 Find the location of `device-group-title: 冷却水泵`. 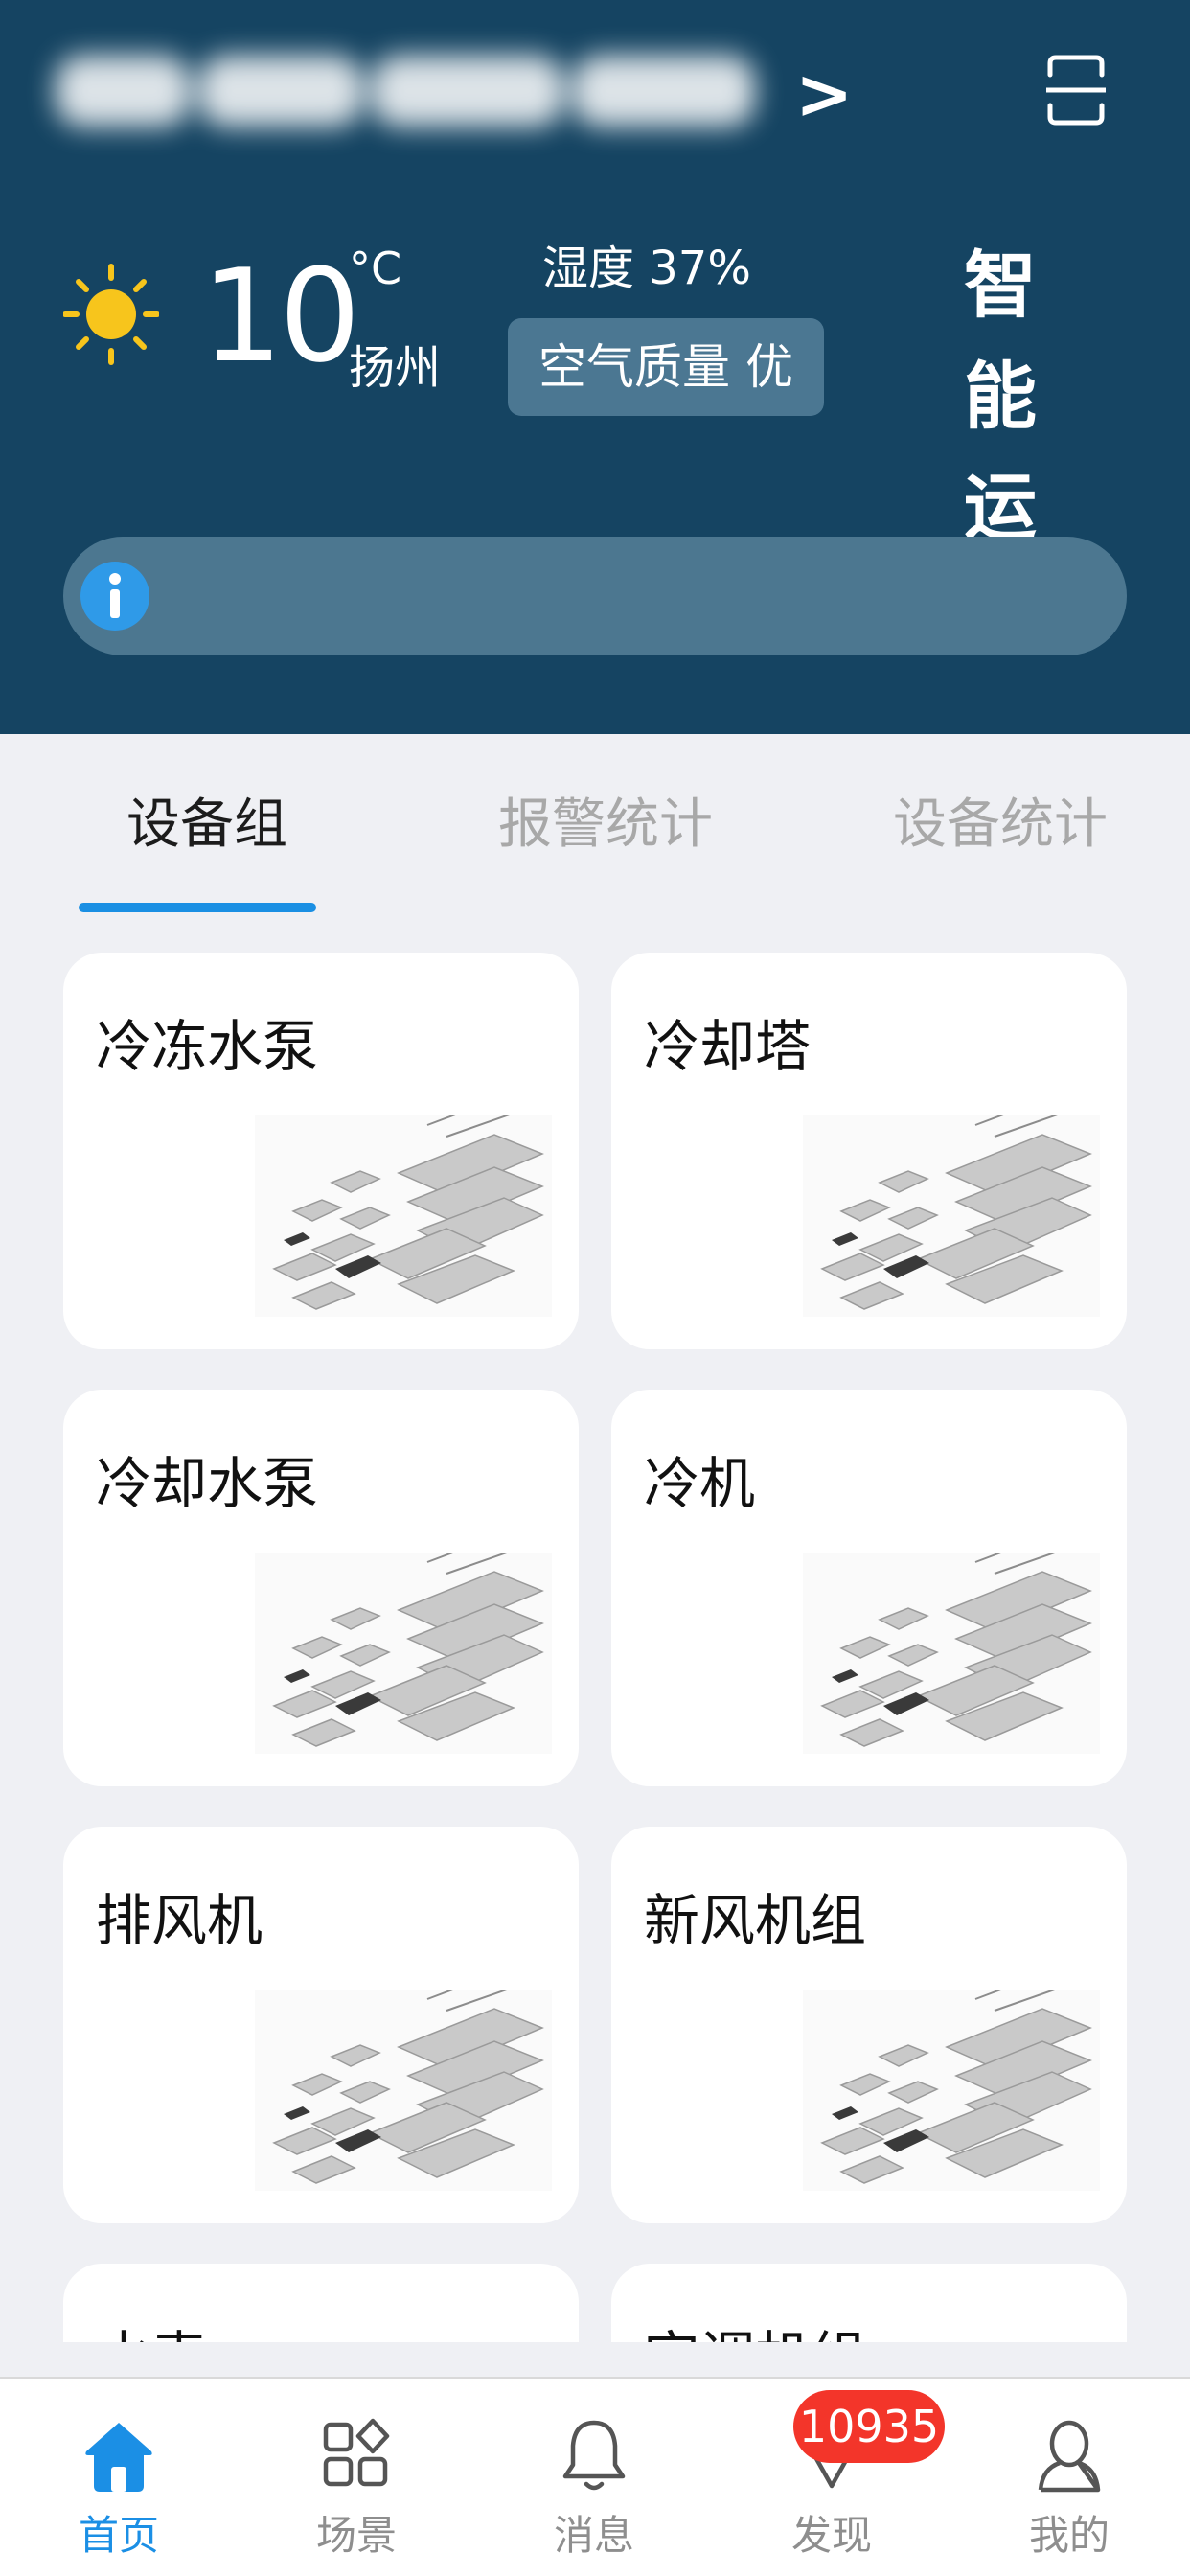

device-group-title: 冷却水泵 is located at coordinates (207, 1483).